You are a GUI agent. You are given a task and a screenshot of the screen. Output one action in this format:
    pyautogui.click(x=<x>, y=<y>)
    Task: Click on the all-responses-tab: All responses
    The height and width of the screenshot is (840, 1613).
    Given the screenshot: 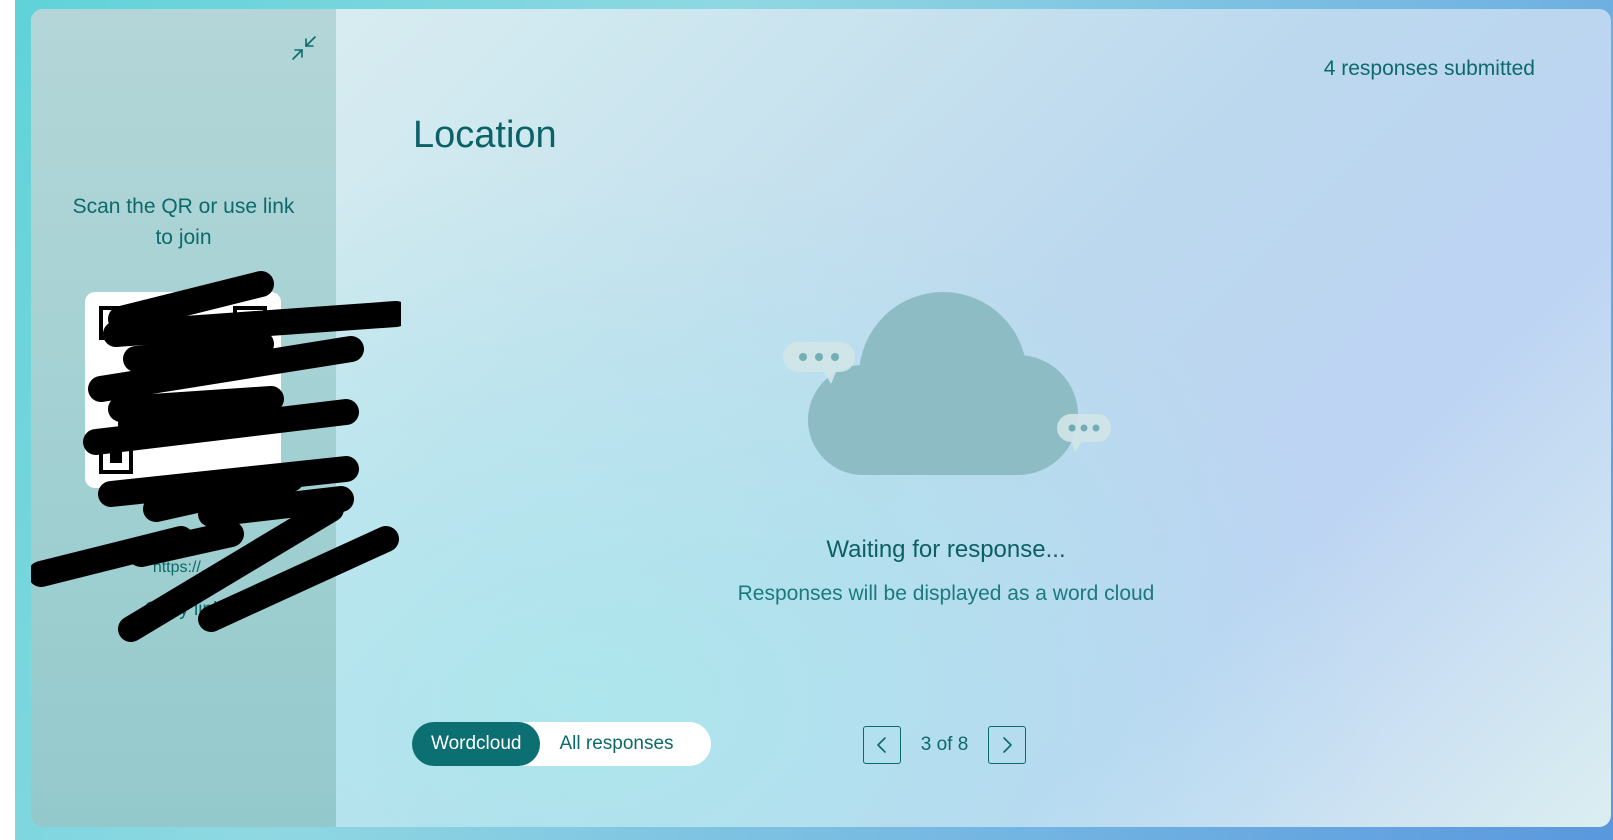 What is the action you would take?
    pyautogui.click(x=616, y=744)
    